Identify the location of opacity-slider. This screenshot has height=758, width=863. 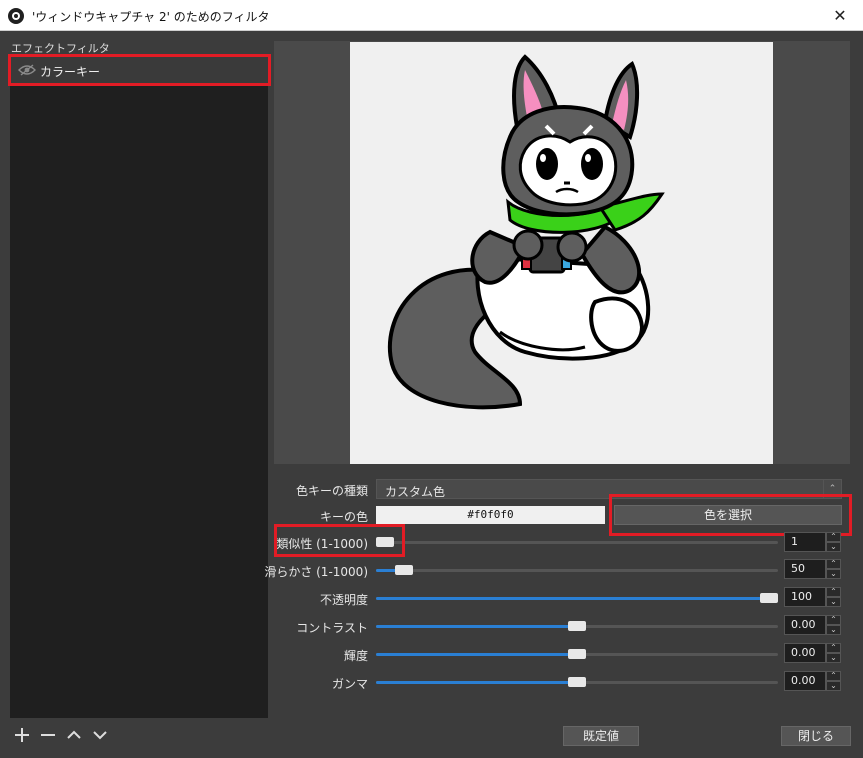
(577, 598).